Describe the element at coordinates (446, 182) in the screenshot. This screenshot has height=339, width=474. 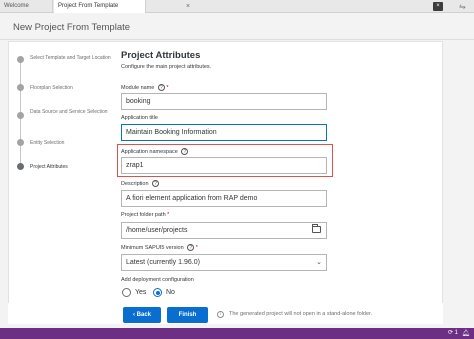
I see `scrollbar` at that location.